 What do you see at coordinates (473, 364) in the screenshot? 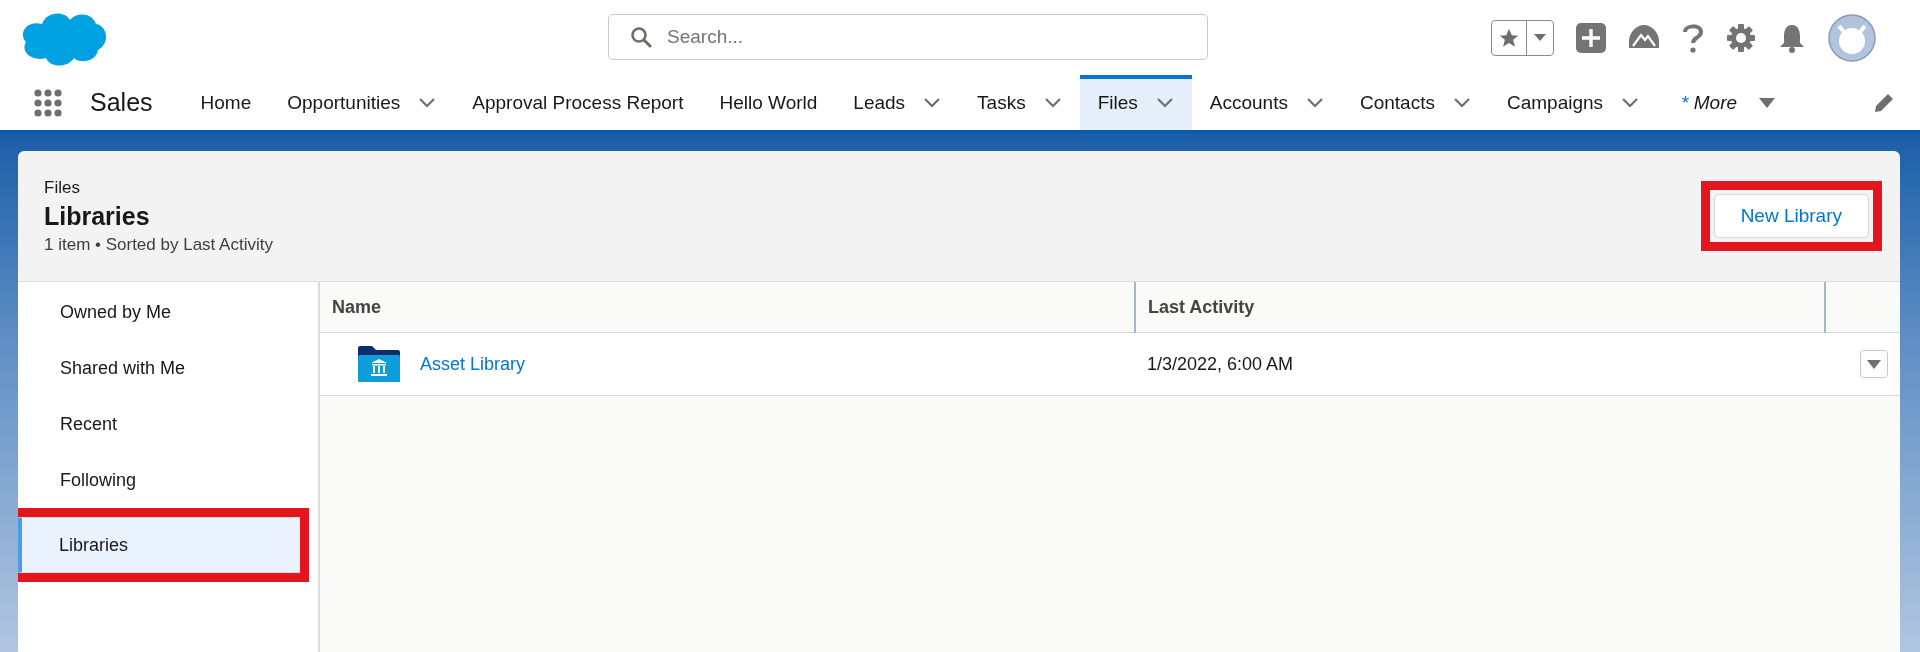
I see `library-link: Asset Library` at bounding box center [473, 364].